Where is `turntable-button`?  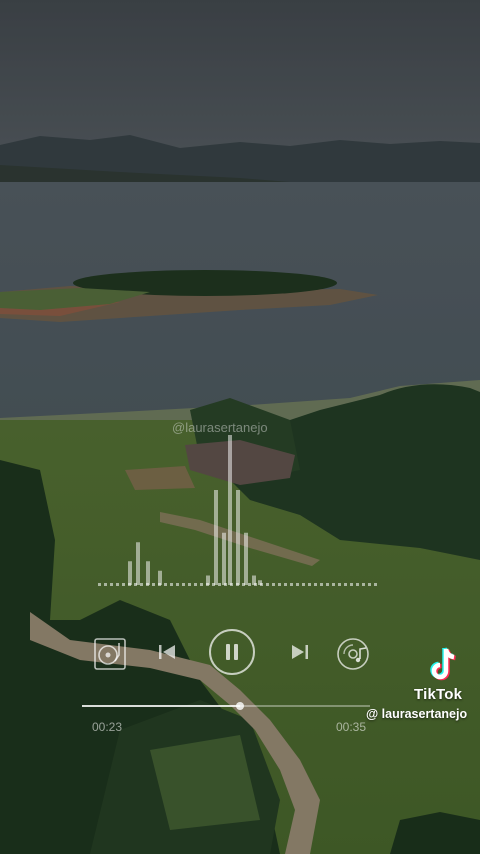
turntable-button is located at coordinates (110, 654).